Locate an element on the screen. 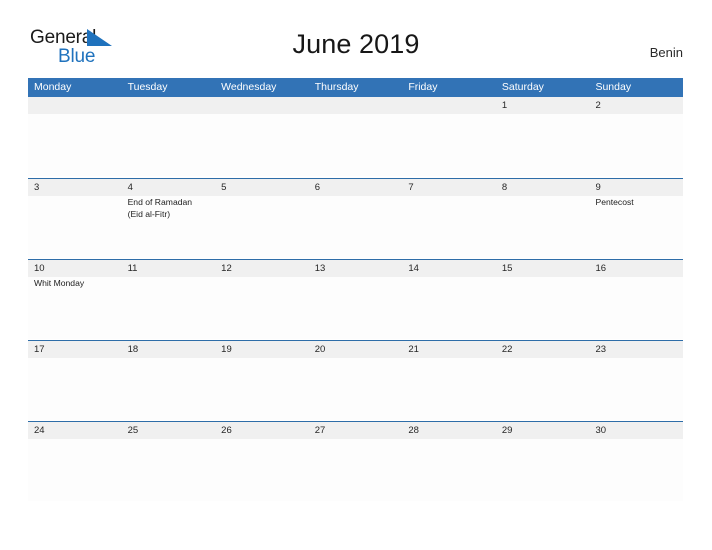 The image size is (712, 550). day-number-8: 8 is located at coordinates (543, 187).